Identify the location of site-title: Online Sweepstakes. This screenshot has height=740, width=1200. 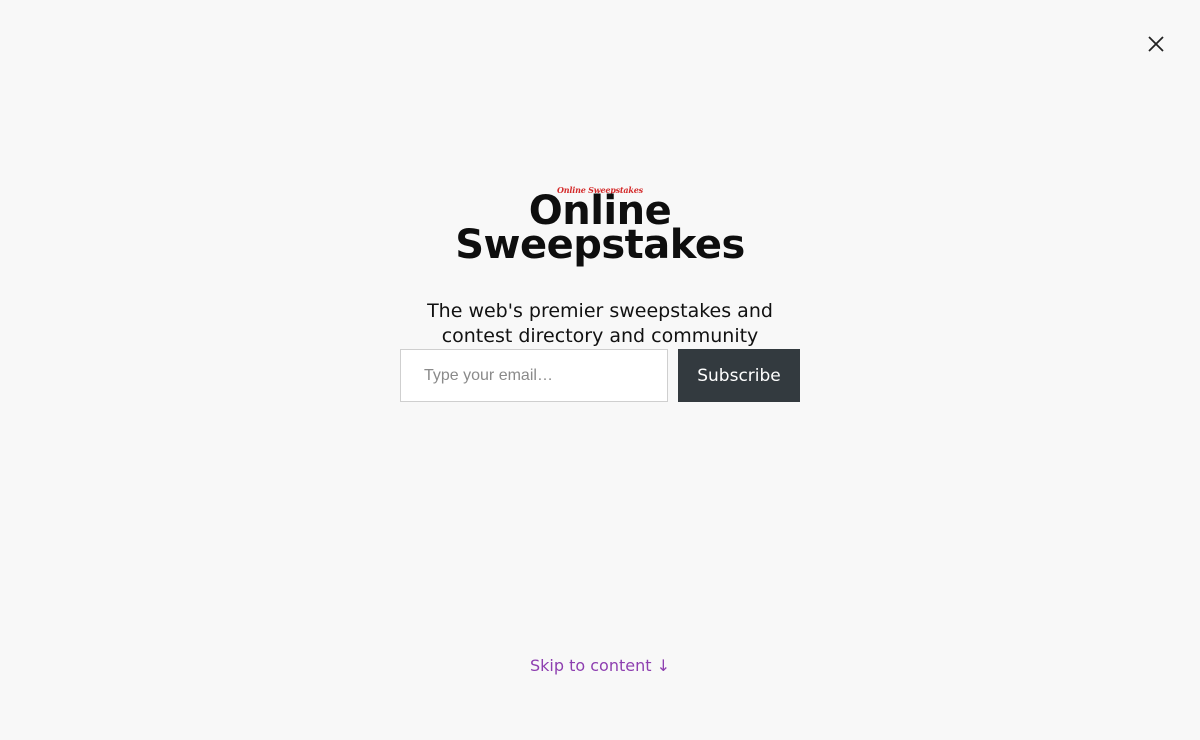
(600, 229).